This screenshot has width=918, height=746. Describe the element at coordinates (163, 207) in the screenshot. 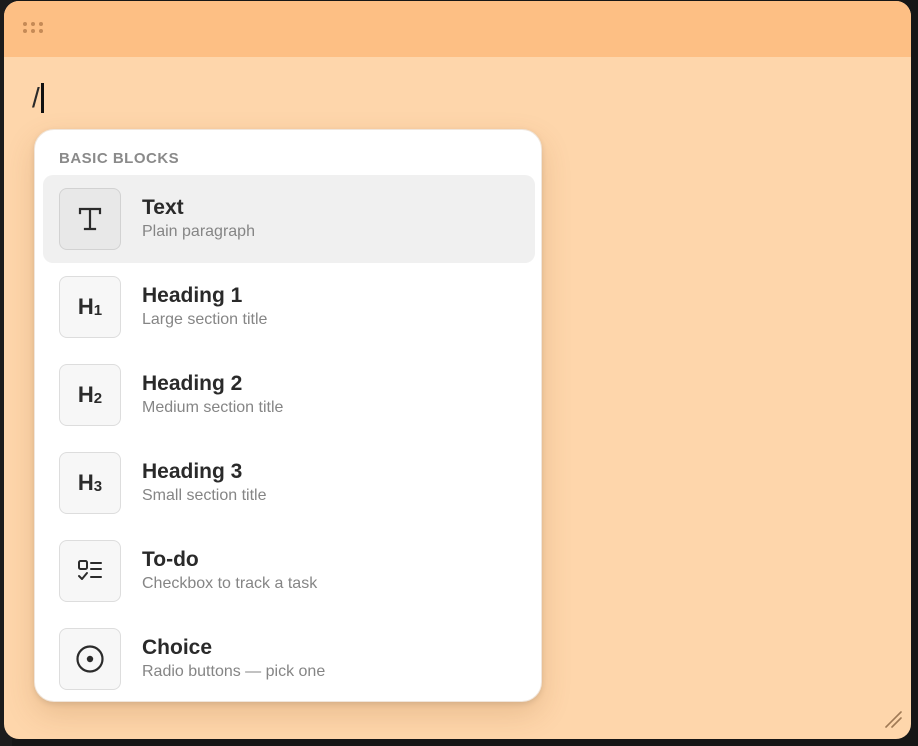

I see `menu-item-title: Text` at that location.